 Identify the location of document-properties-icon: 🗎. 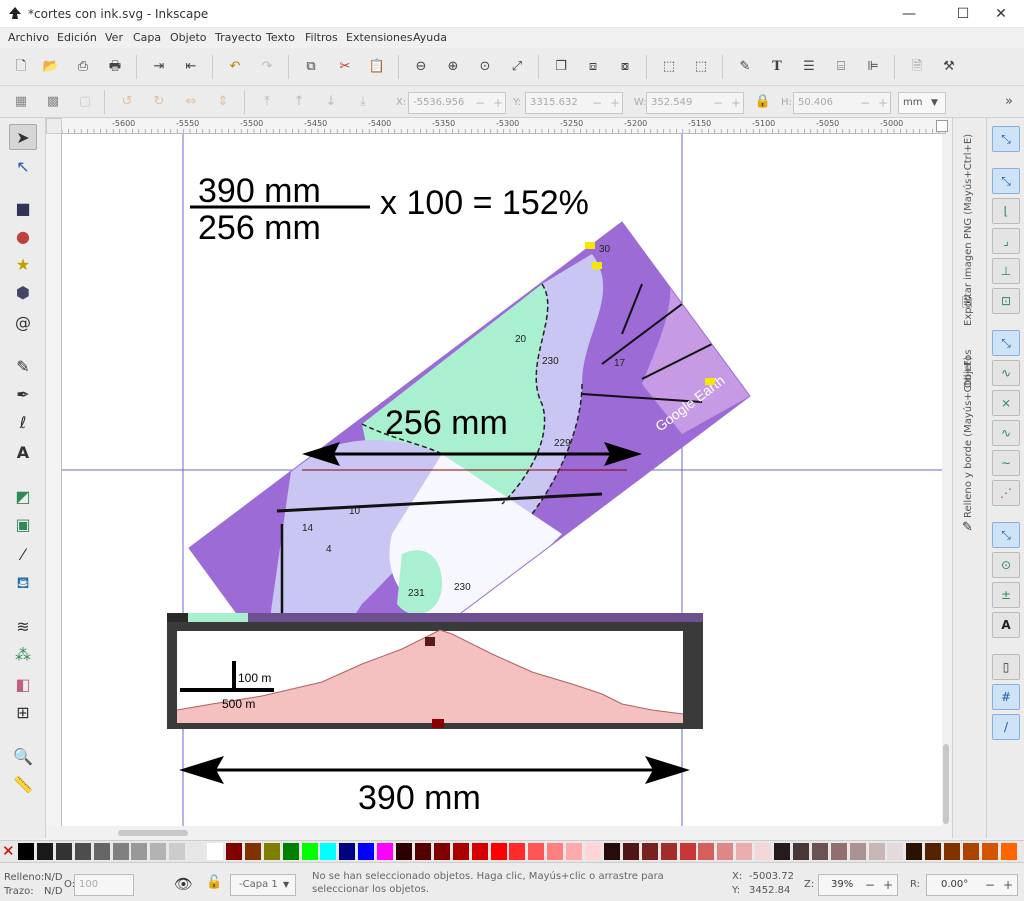
(917, 67).